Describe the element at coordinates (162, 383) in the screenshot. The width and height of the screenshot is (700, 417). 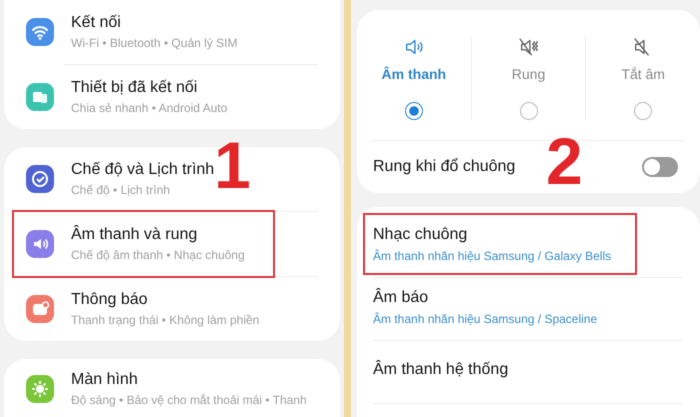
I see `settings-item: Màn hình Độ sáng • Bảo vệ cho mắt thoải mái • Thanh` at that location.